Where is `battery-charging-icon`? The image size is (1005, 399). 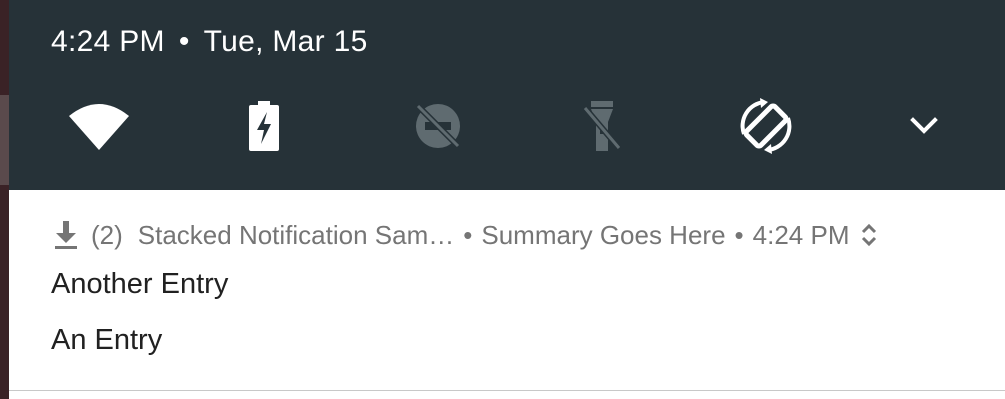 battery-charging-icon is located at coordinates (264, 126).